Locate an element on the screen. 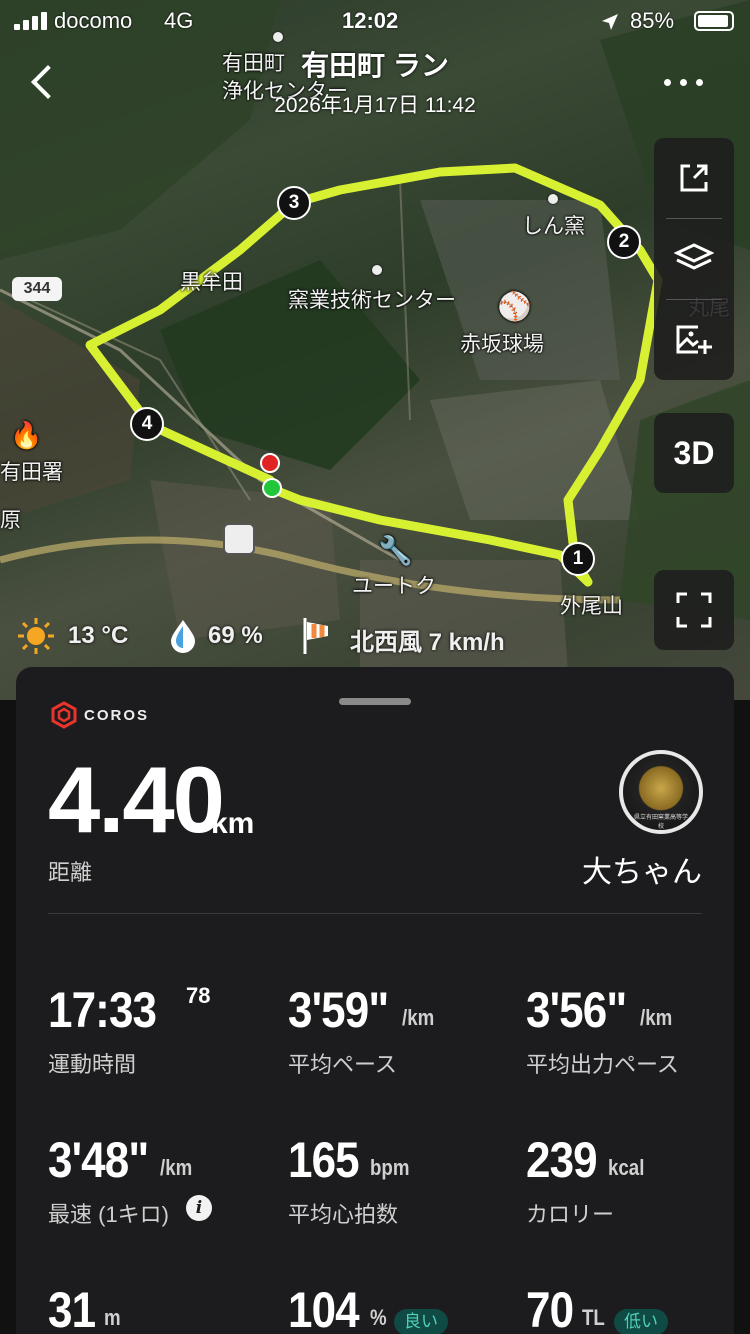  stat-unit: m is located at coordinates (112, 1317).